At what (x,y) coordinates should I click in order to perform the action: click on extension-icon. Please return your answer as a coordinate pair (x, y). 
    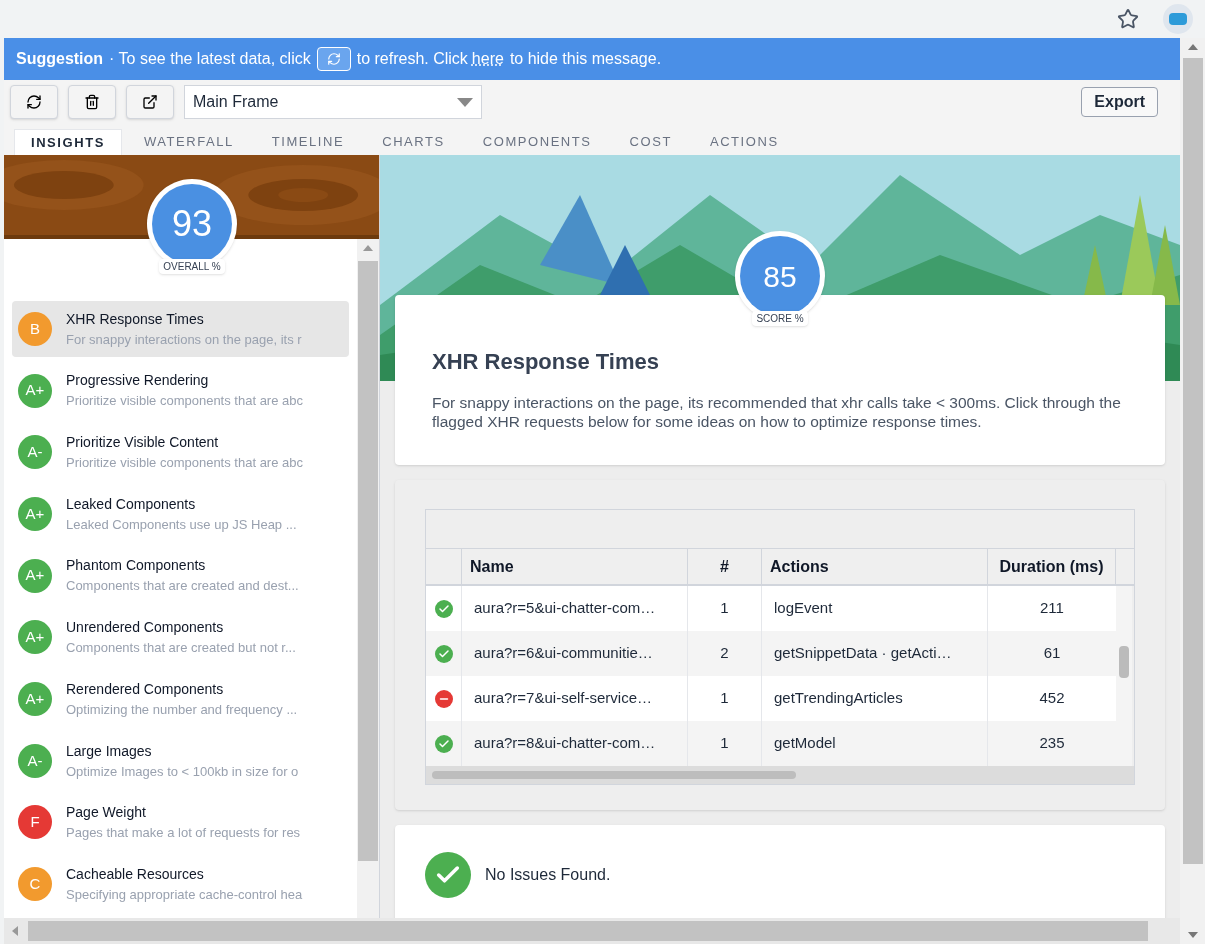
    Looking at the image, I should click on (1178, 19).